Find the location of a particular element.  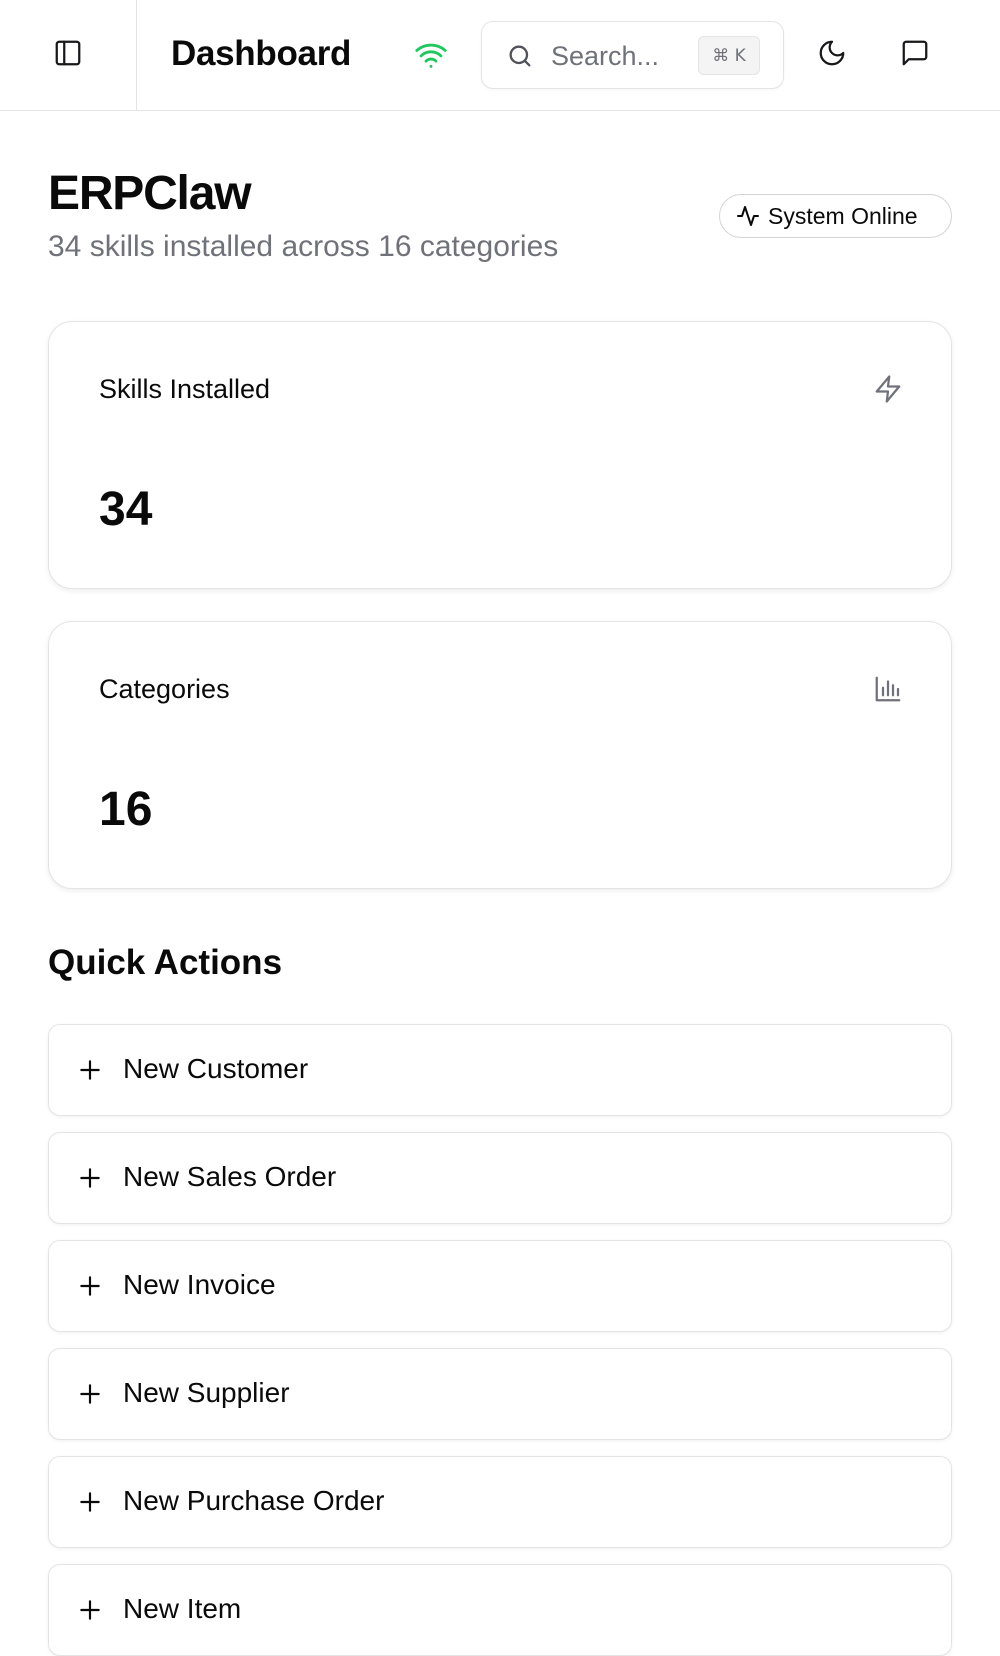

message-square-icon is located at coordinates (915, 55).